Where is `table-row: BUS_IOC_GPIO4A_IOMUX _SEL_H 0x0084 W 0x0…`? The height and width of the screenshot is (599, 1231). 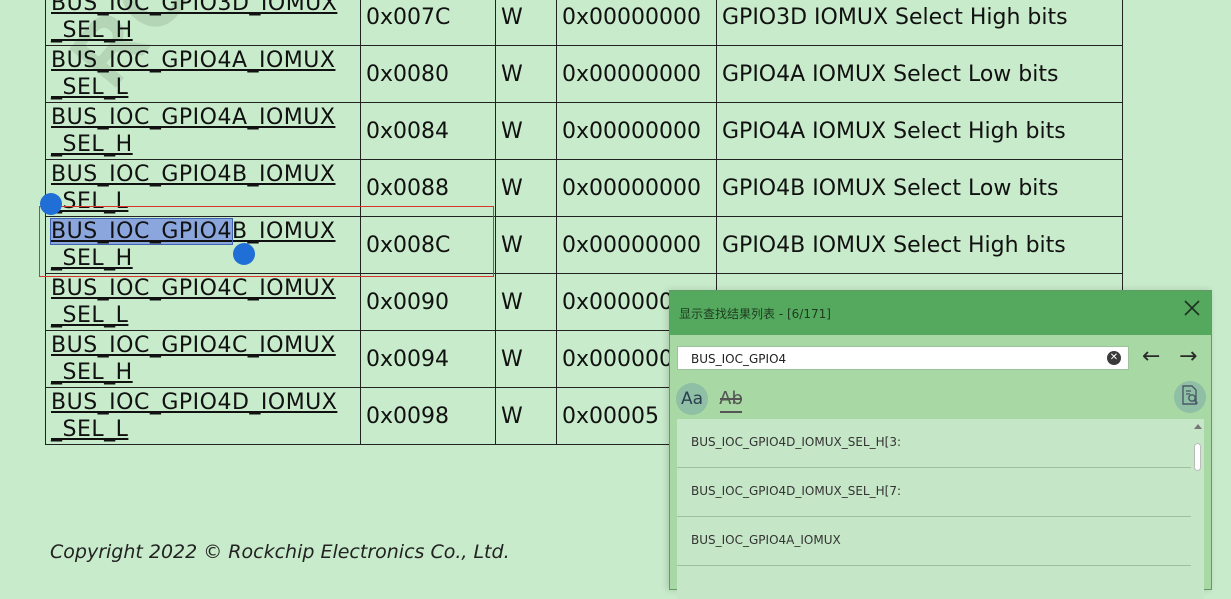
table-row: BUS_IOC_GPIO4A_IOMUX _SEL_H 0x0084 W 0x0… is located at coordinates (584, 131).